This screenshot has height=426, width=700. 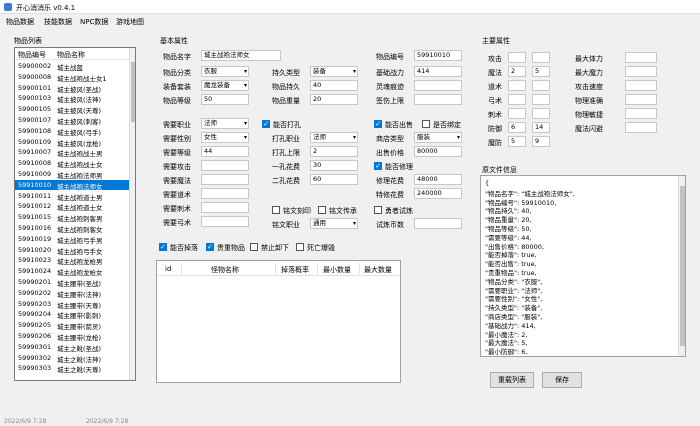 What do you see at coordinates (72, 304) in the screenshot?
I see `list-item: 59990203 城主腰带(天尊)` at bounding box center [72, 304].